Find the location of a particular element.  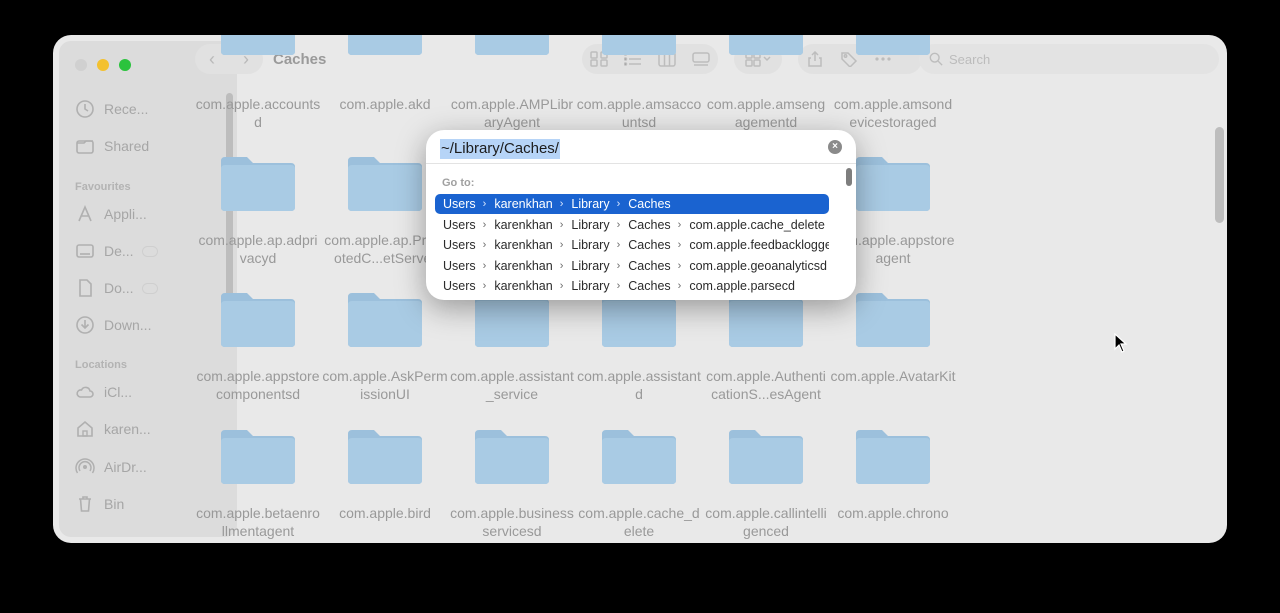

path-segment: com.apple.cache_delete is located at coordinates (757, 225).